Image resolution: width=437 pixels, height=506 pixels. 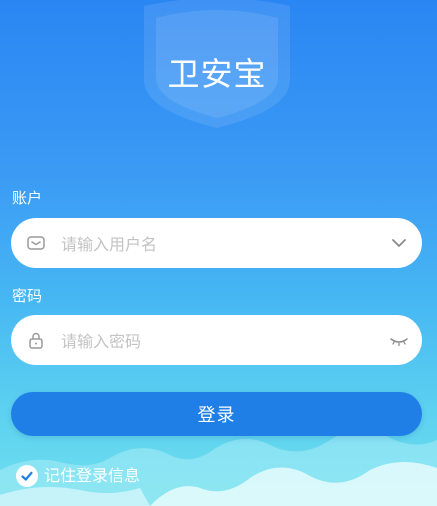 I want to click on password-input, so click(x=216, y=341).